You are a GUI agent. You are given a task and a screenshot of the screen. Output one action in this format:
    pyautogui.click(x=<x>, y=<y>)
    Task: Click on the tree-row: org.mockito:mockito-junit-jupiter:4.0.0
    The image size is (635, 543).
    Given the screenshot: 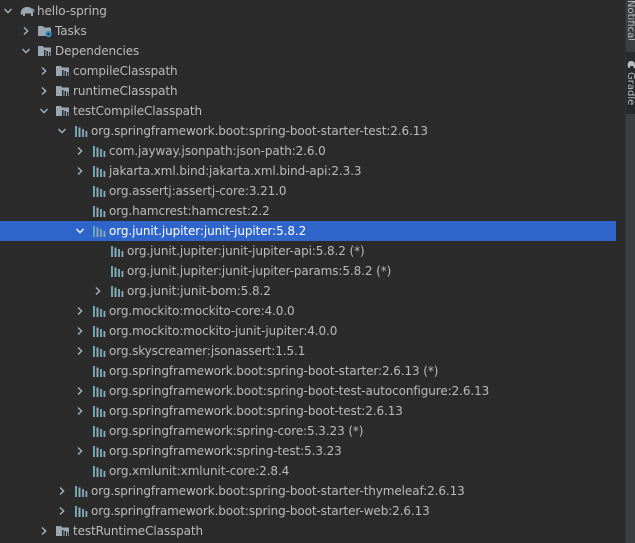 What is the action you would take?
    pyautogui.click(x=308, y=331)
    